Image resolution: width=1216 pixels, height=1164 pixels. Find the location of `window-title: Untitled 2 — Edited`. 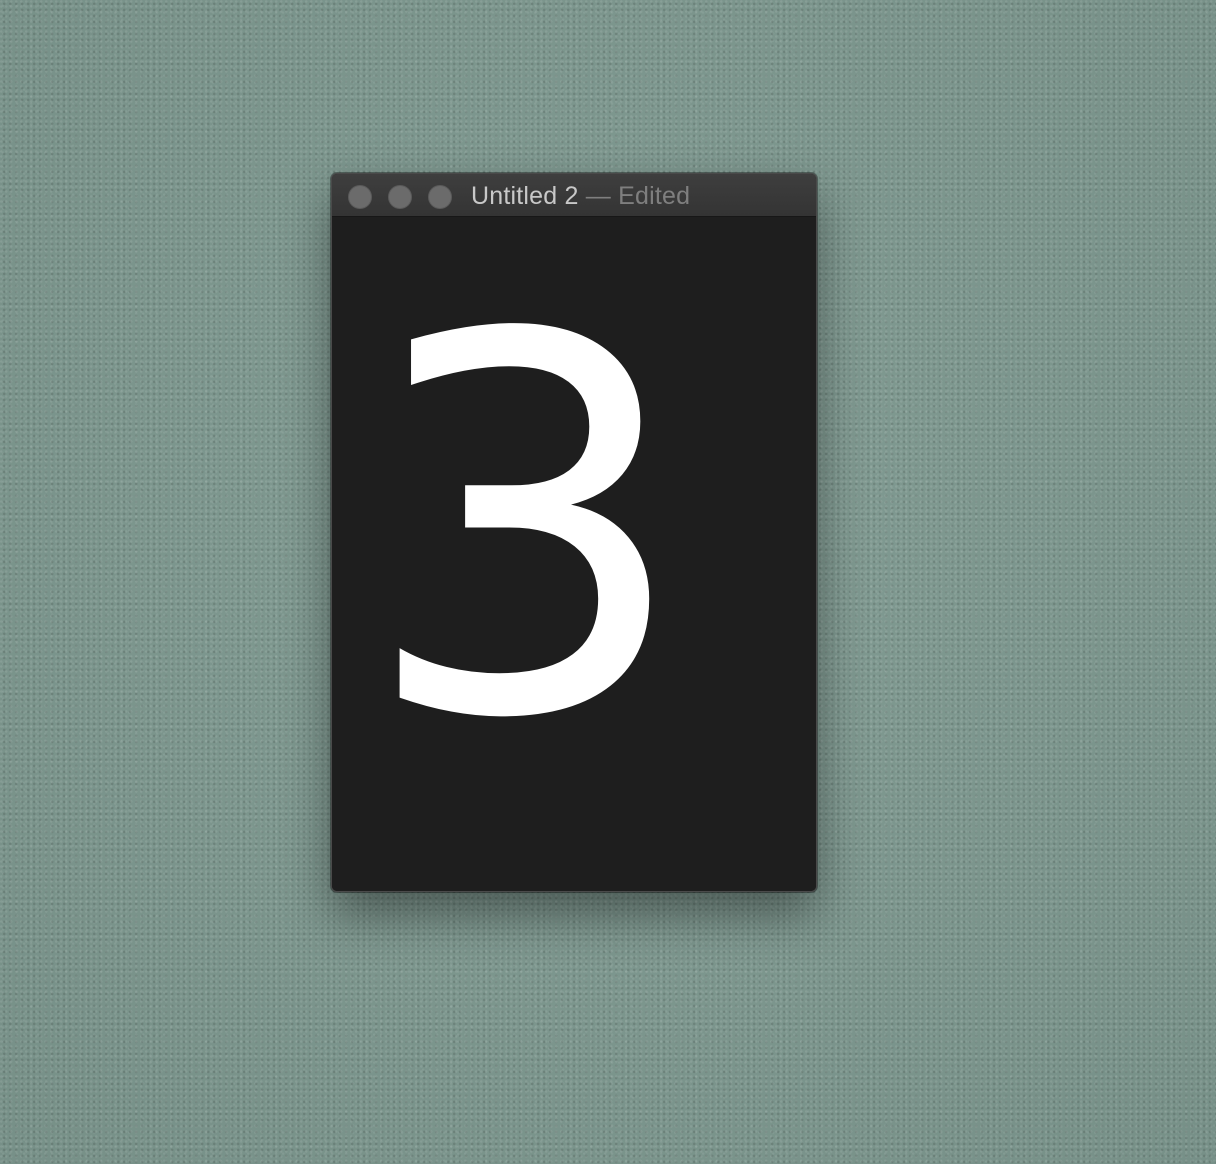

window-title: Untitled 2 — Edited is located at coordinates (580, 196).